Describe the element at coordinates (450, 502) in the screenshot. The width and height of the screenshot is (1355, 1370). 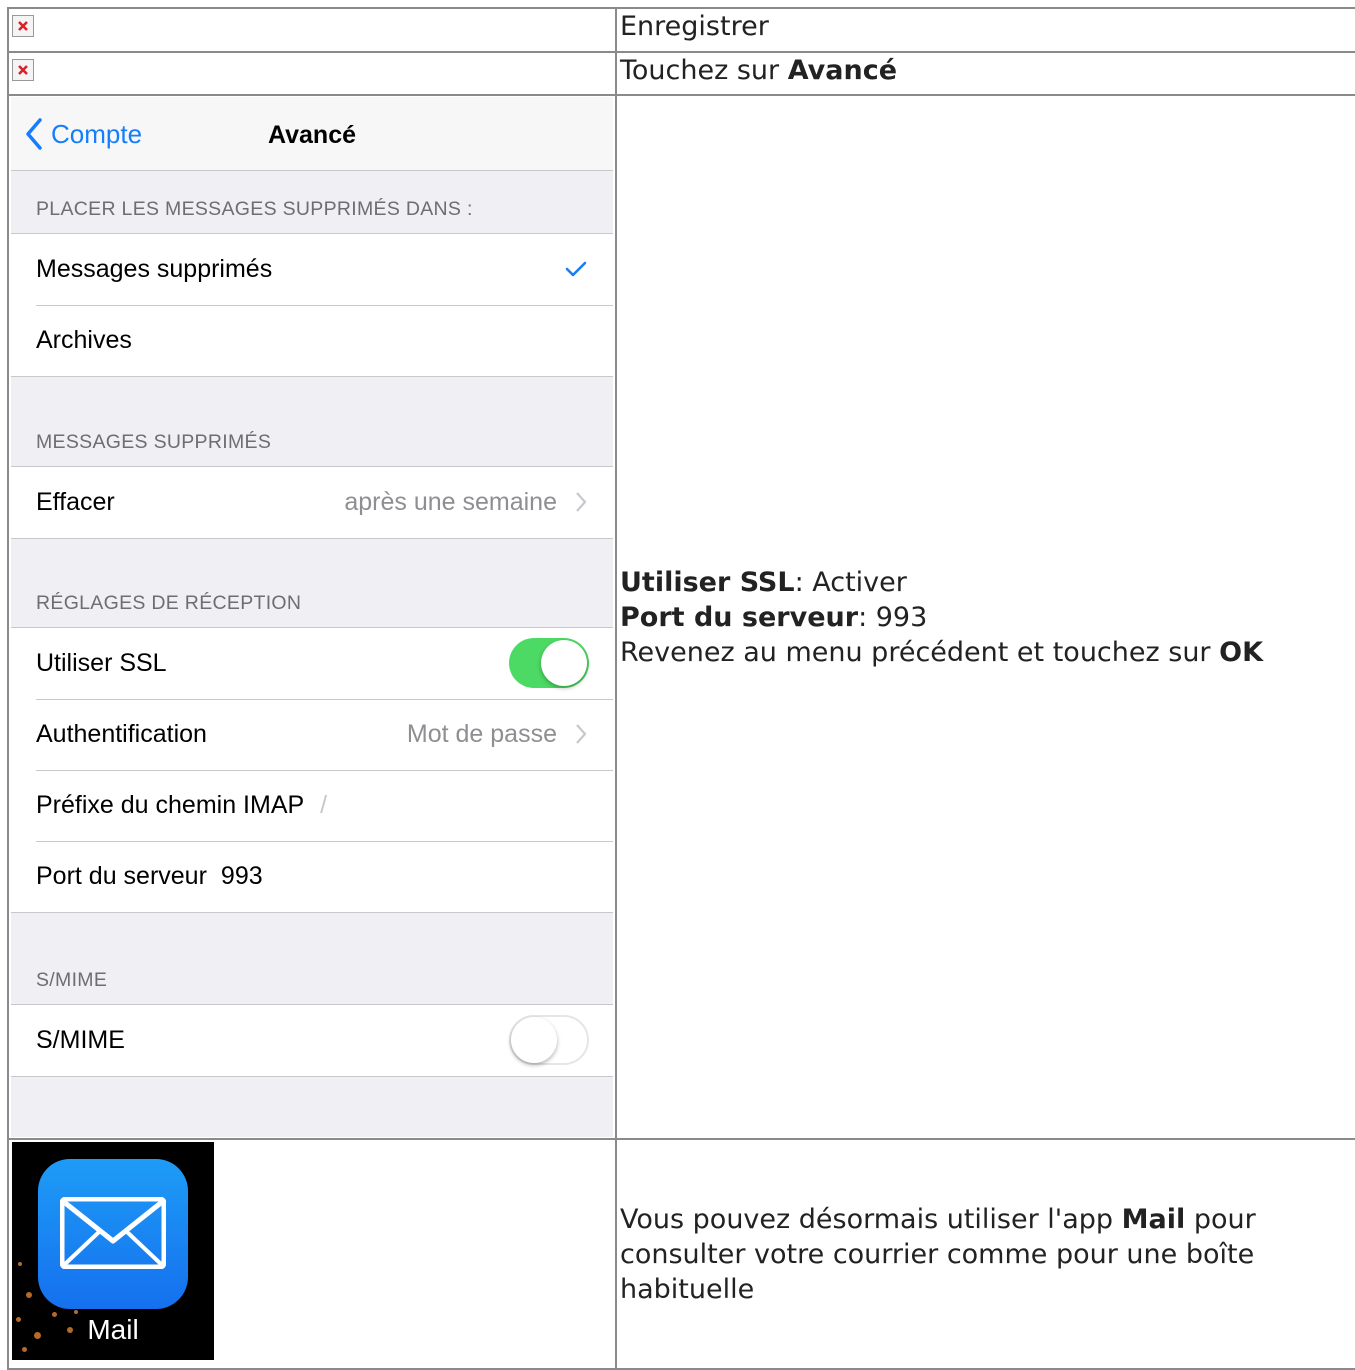
I see `erase-value: après une semaine` at that location.